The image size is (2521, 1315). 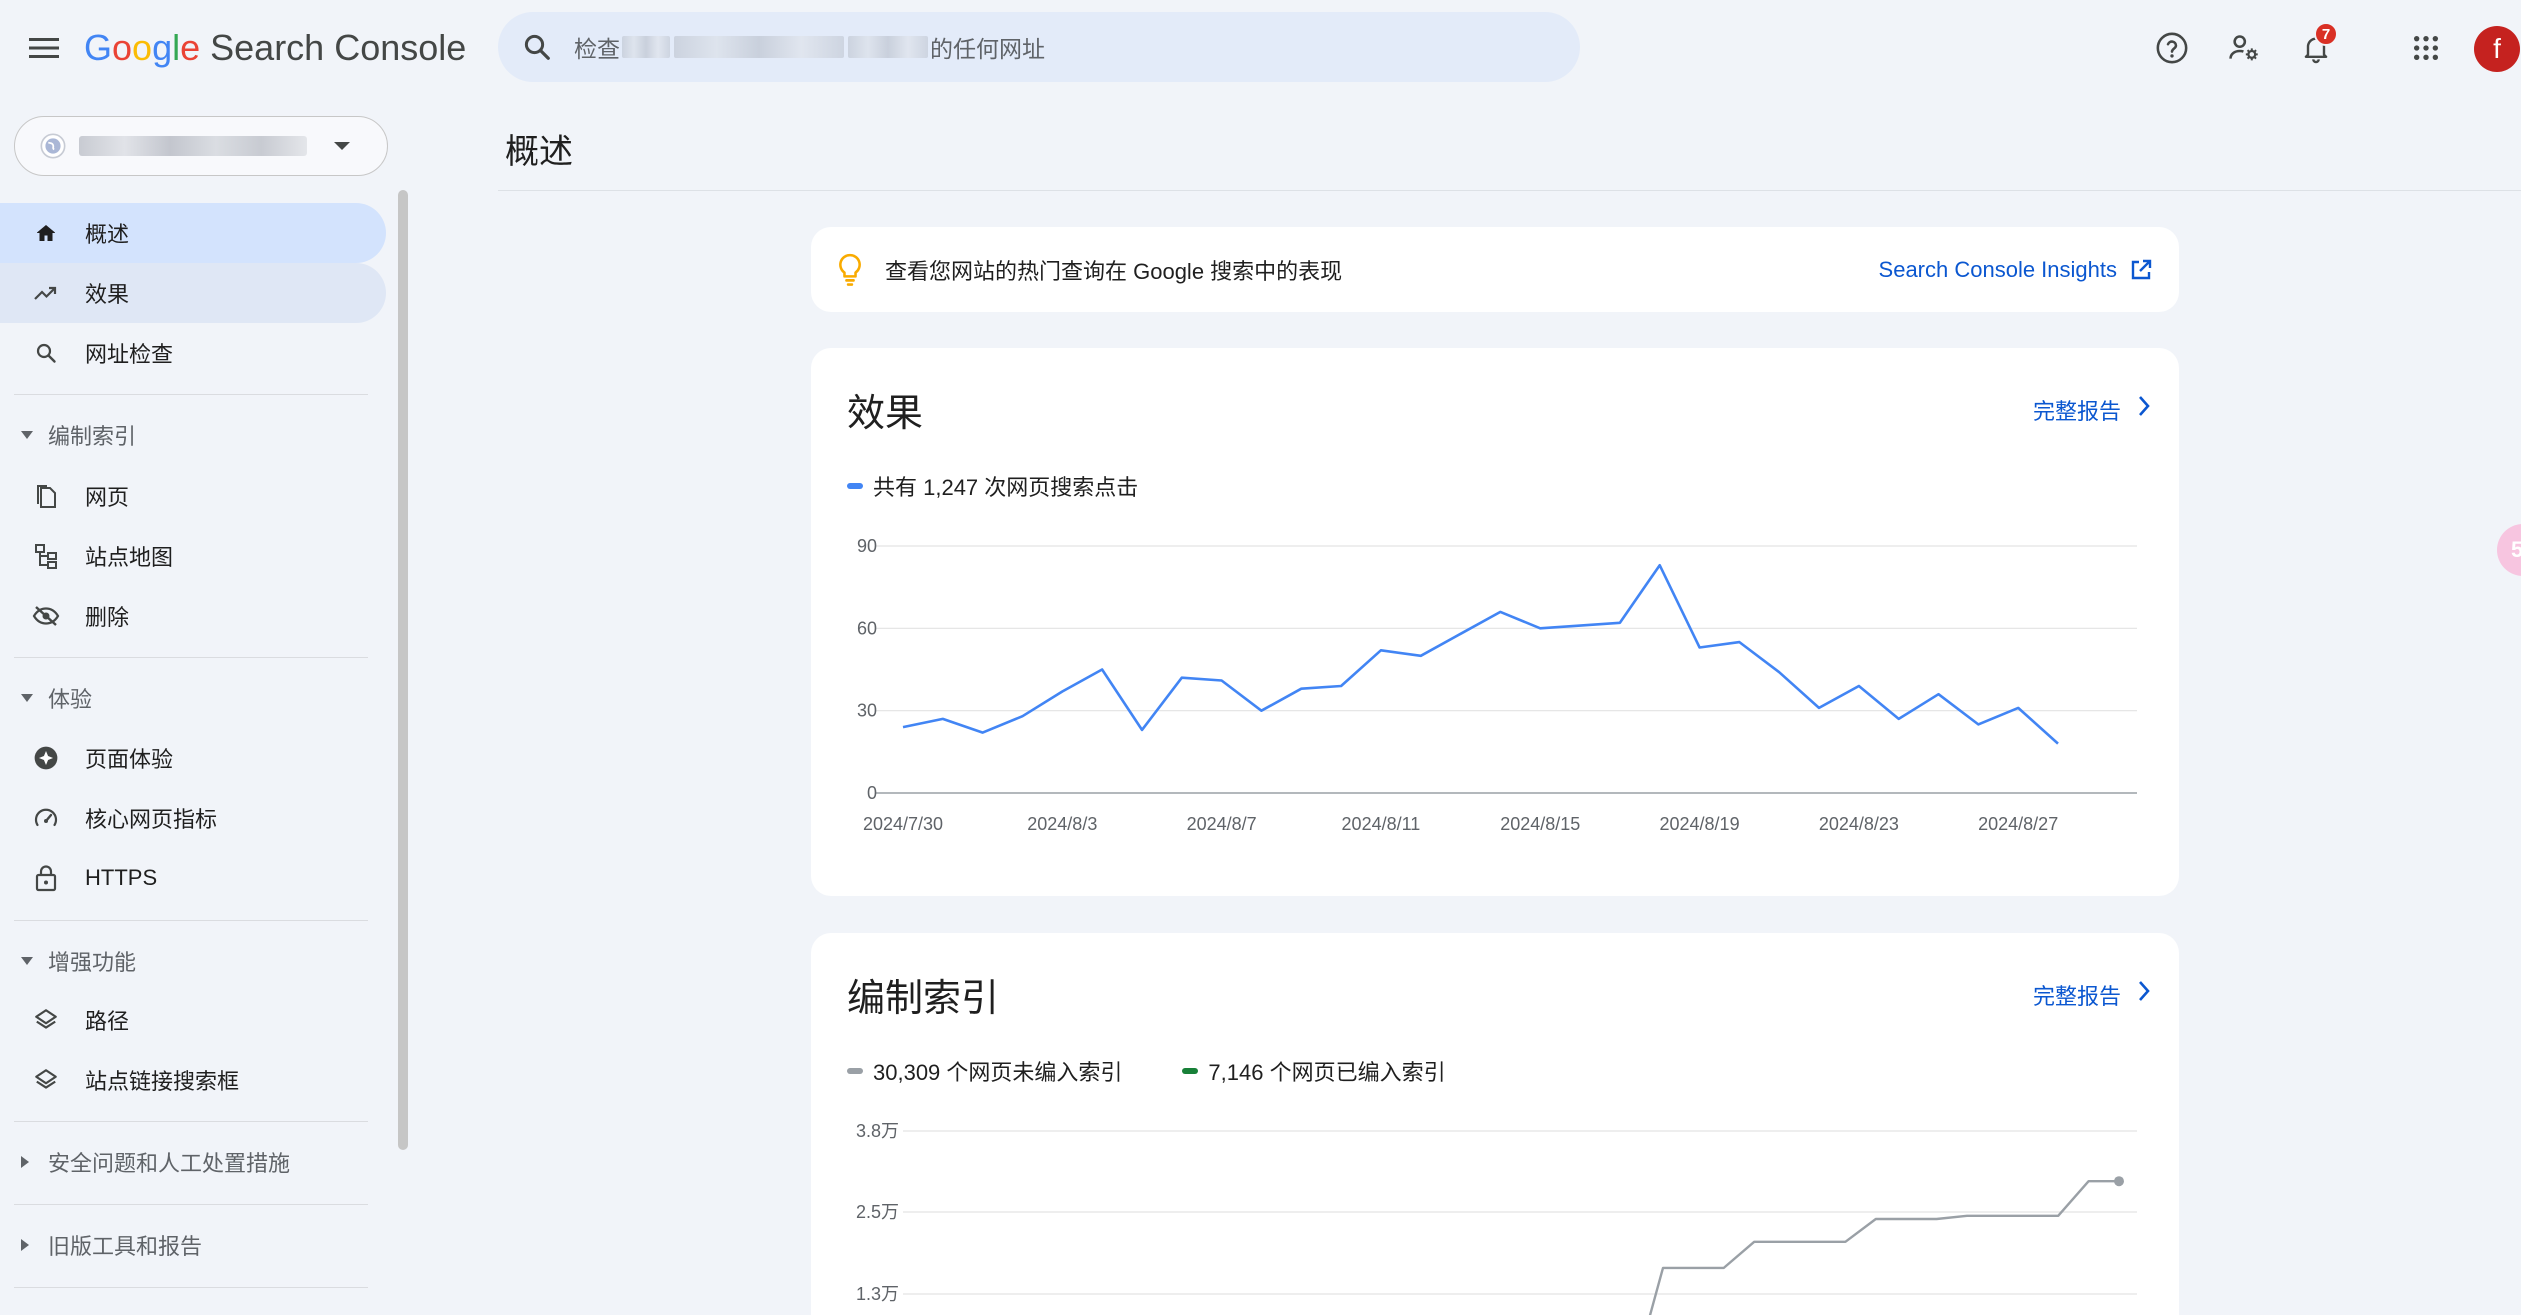 What do you see at coordinates (342, 146) in the screenshot?
I see `dropdown-caret-icon` at bounding box center [342, 146].